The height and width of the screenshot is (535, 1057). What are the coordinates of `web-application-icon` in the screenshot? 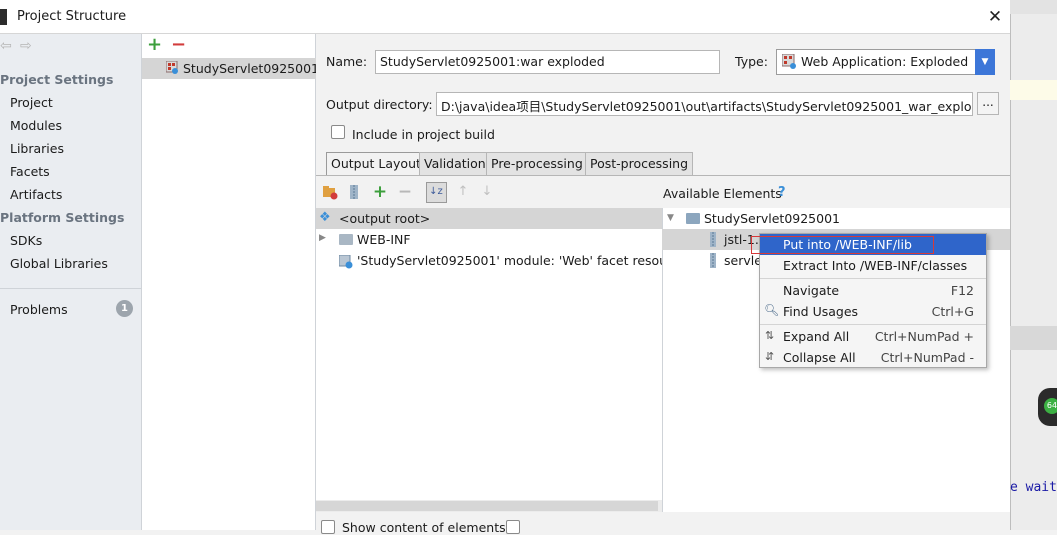 It's located at (789, 61).